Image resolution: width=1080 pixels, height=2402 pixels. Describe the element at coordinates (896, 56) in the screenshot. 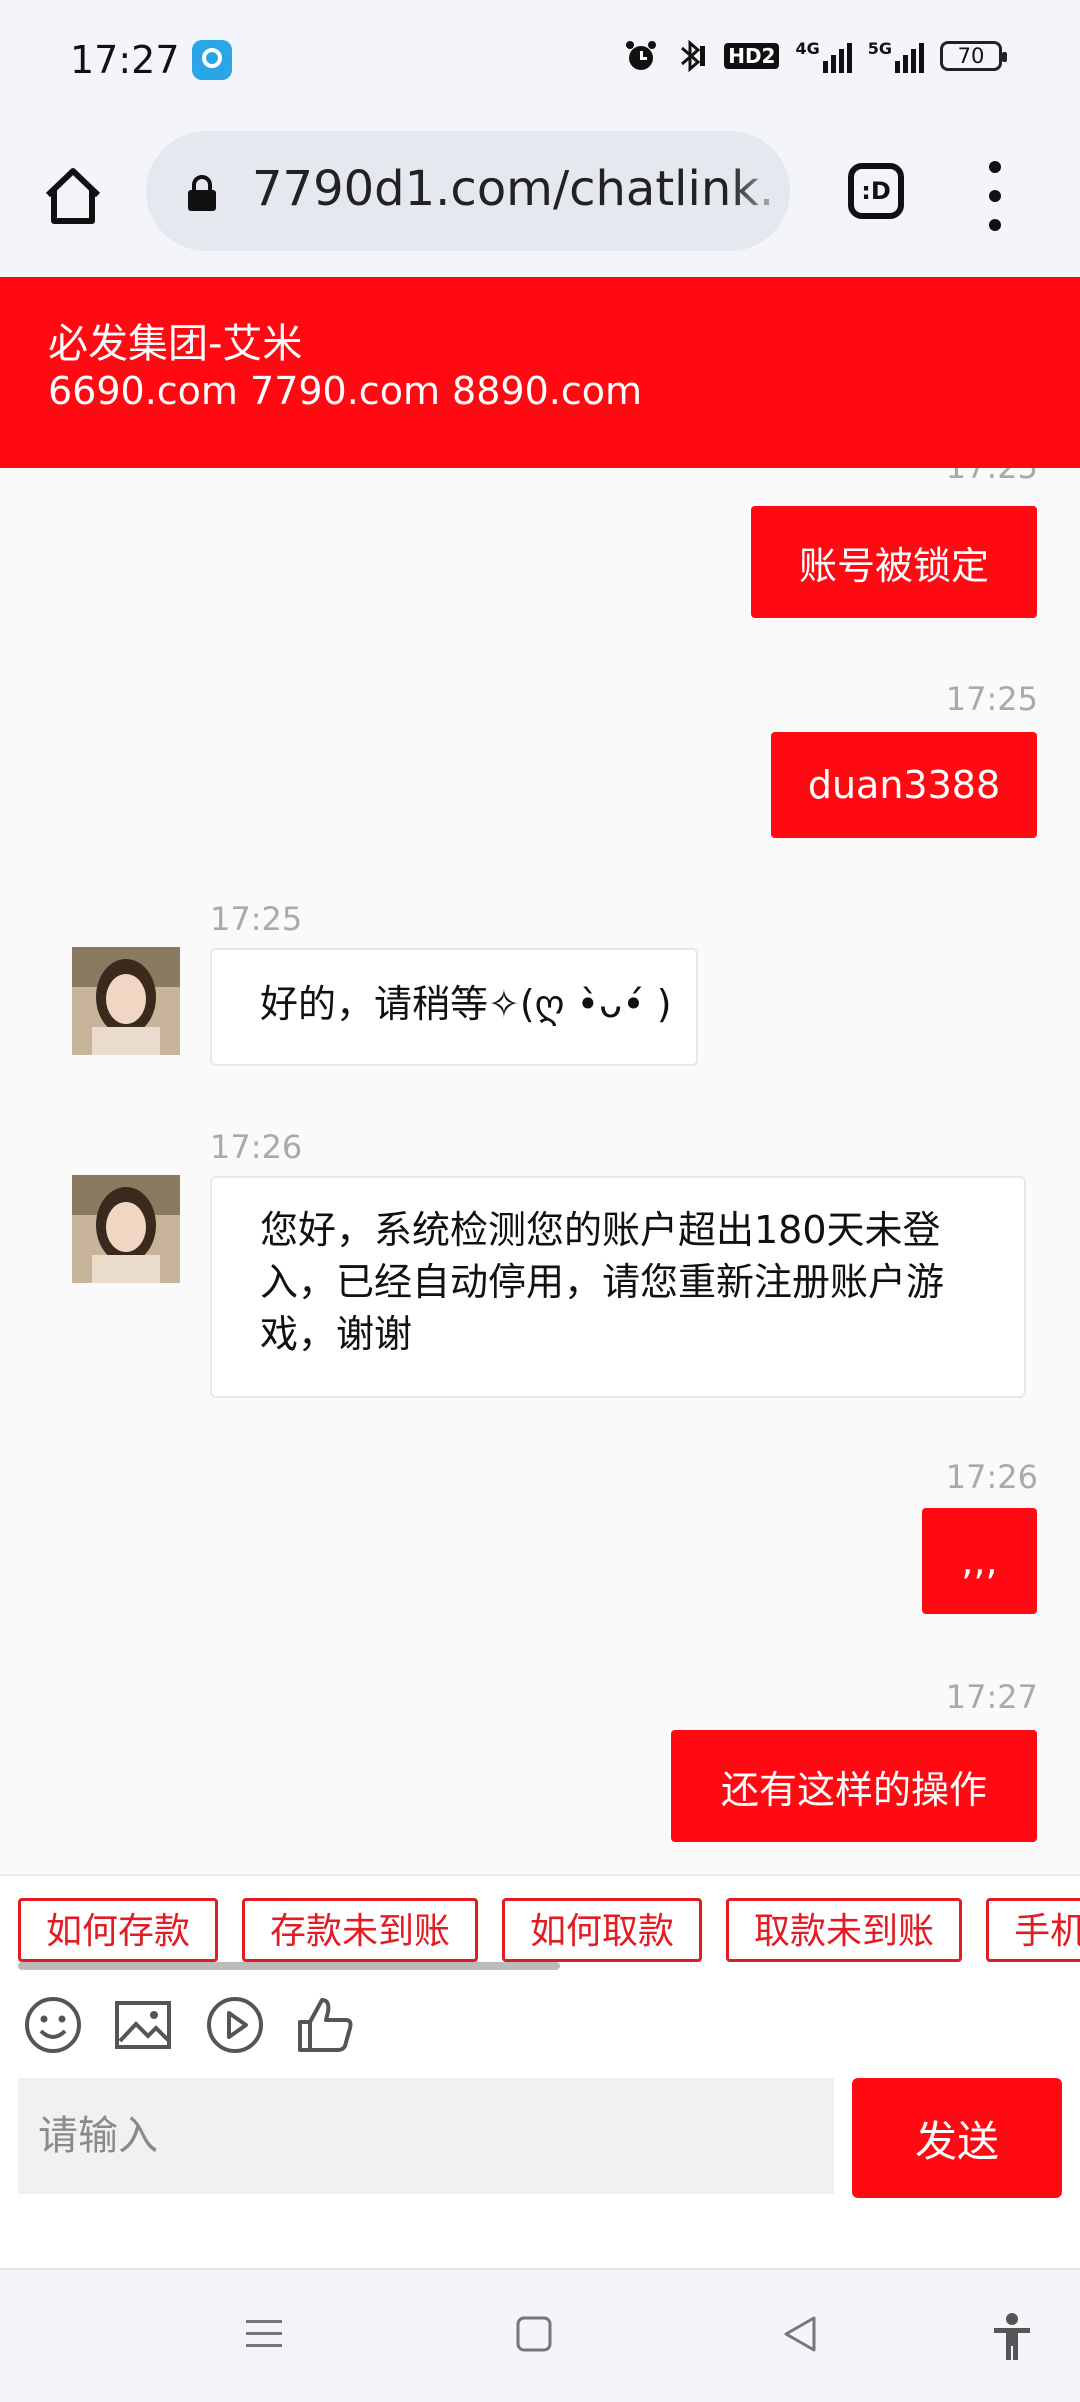

I see `5g-signal-icon: 5G` at that location.